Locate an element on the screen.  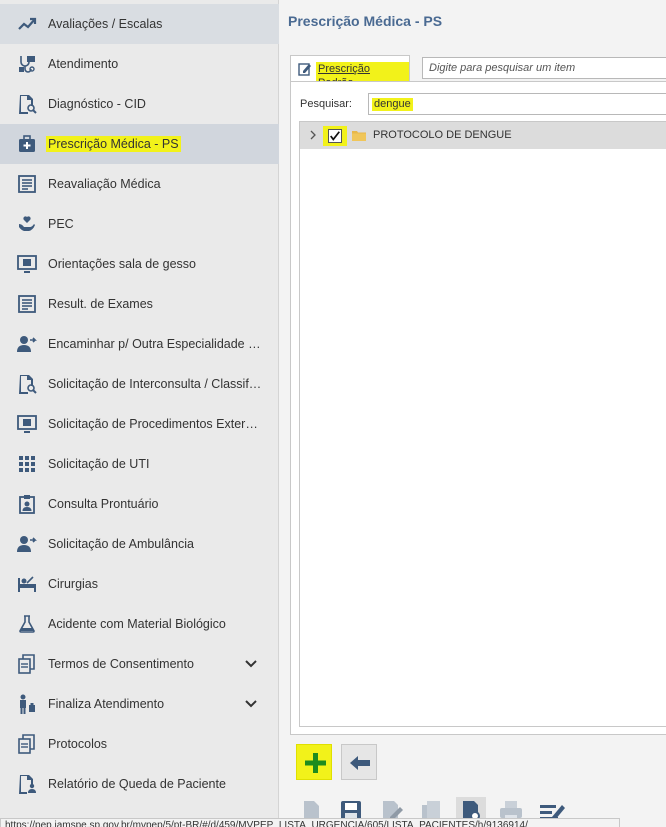
sidebar-item-uti: Solicitação de UTI is located at coordinates (139, 464).